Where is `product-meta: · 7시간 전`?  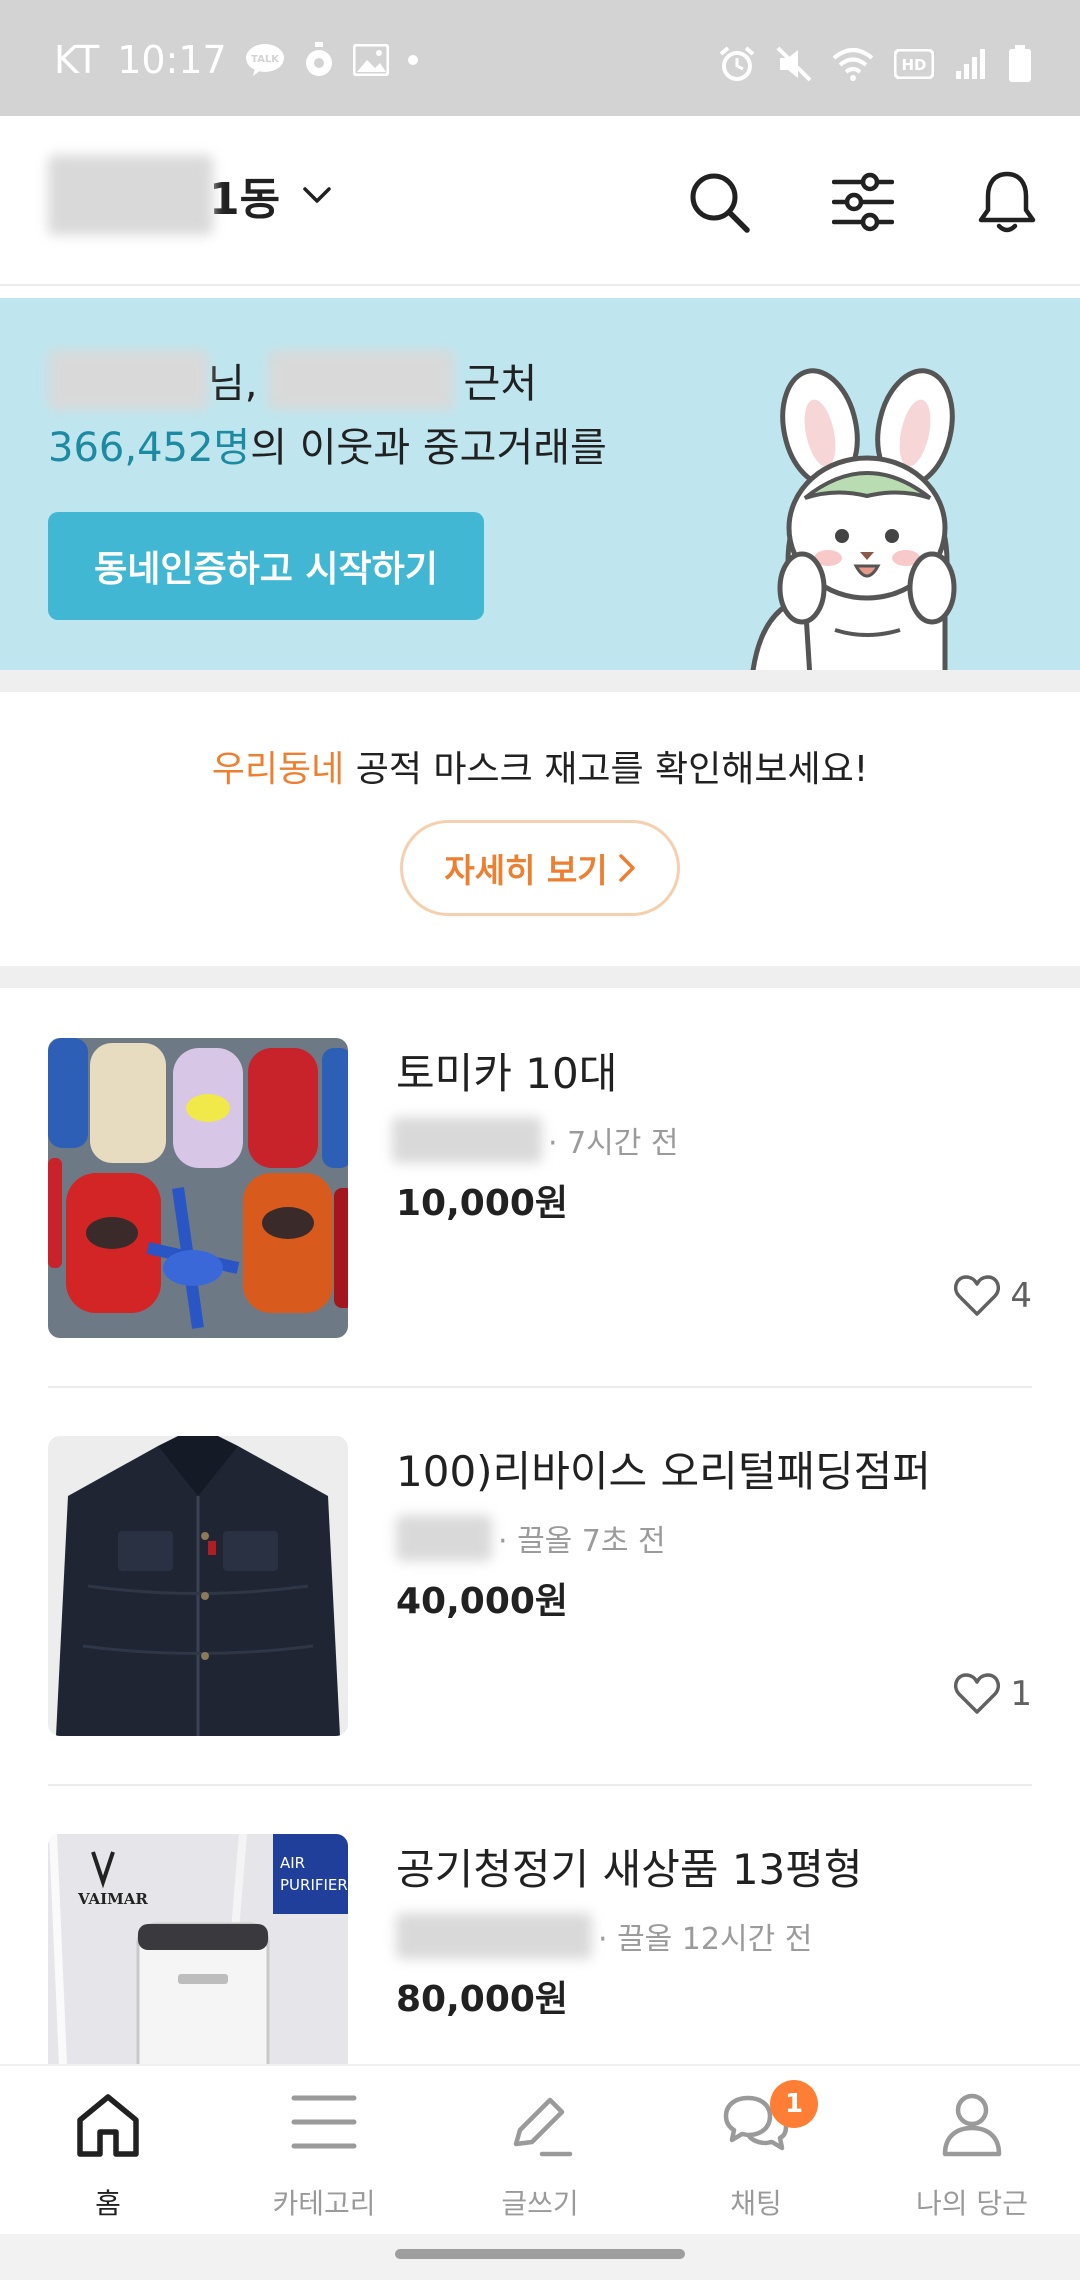 product-meta: · 7시간 전 is located at coordinates (535, 1140).